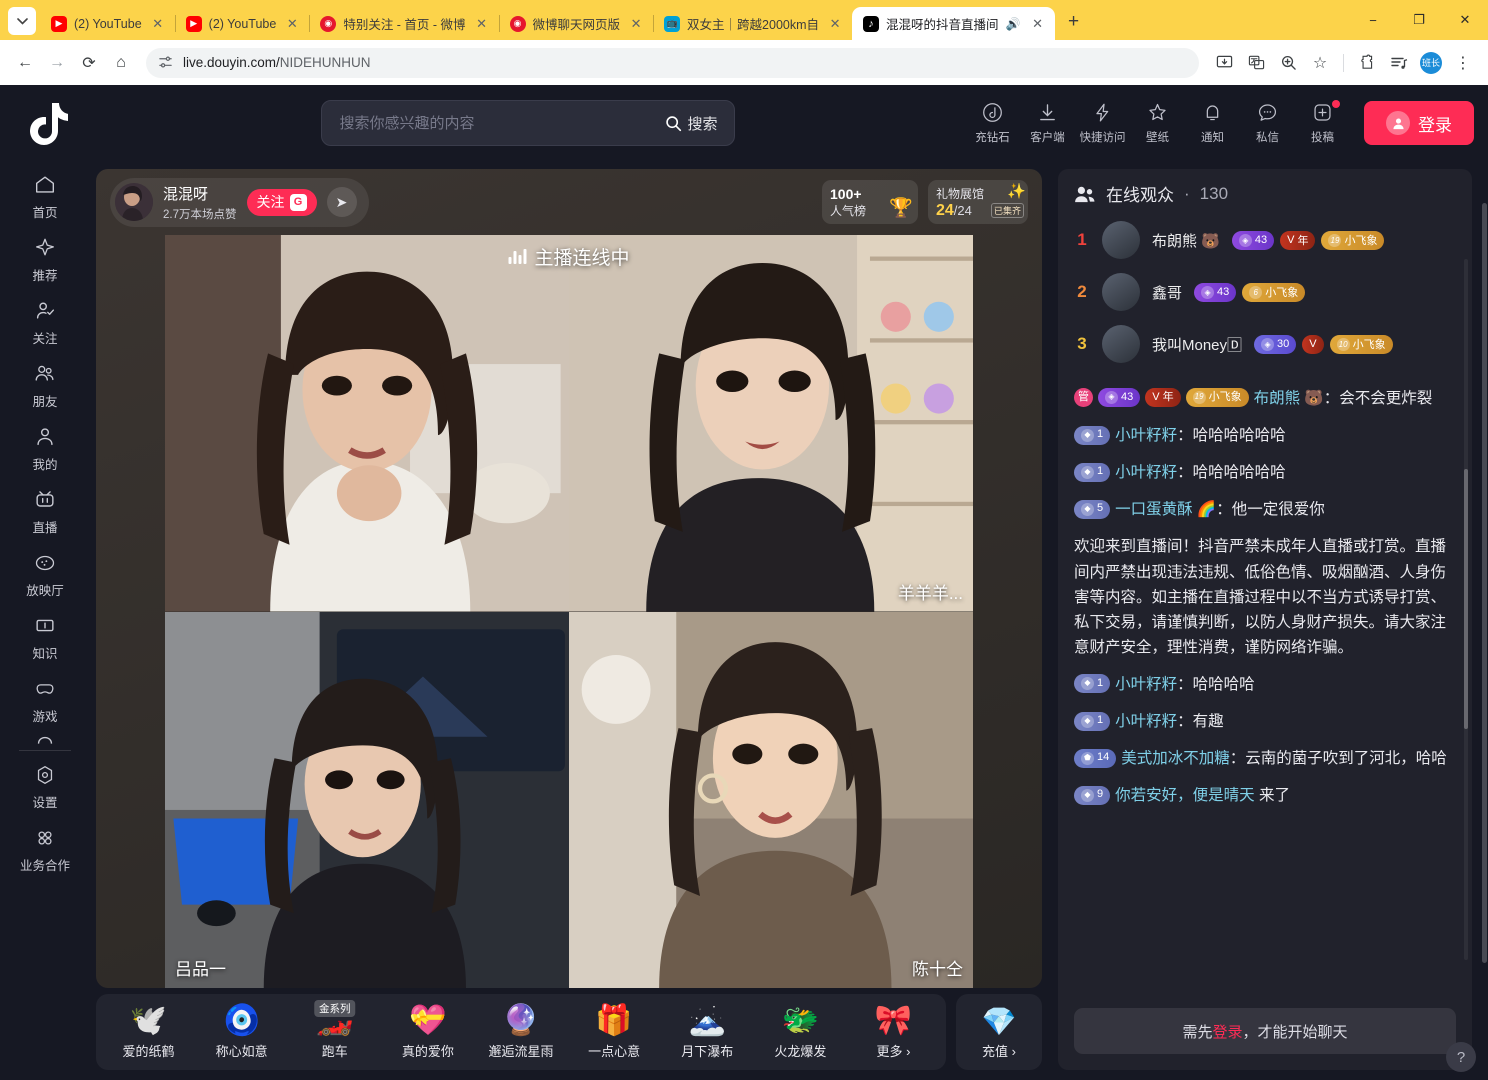 The width and height of the screenshot is (1488, 1080). What do you see at coordinates (1224, 63) in the screenshot?
I see `install-app-icon` at bounding box center [1224, 63].